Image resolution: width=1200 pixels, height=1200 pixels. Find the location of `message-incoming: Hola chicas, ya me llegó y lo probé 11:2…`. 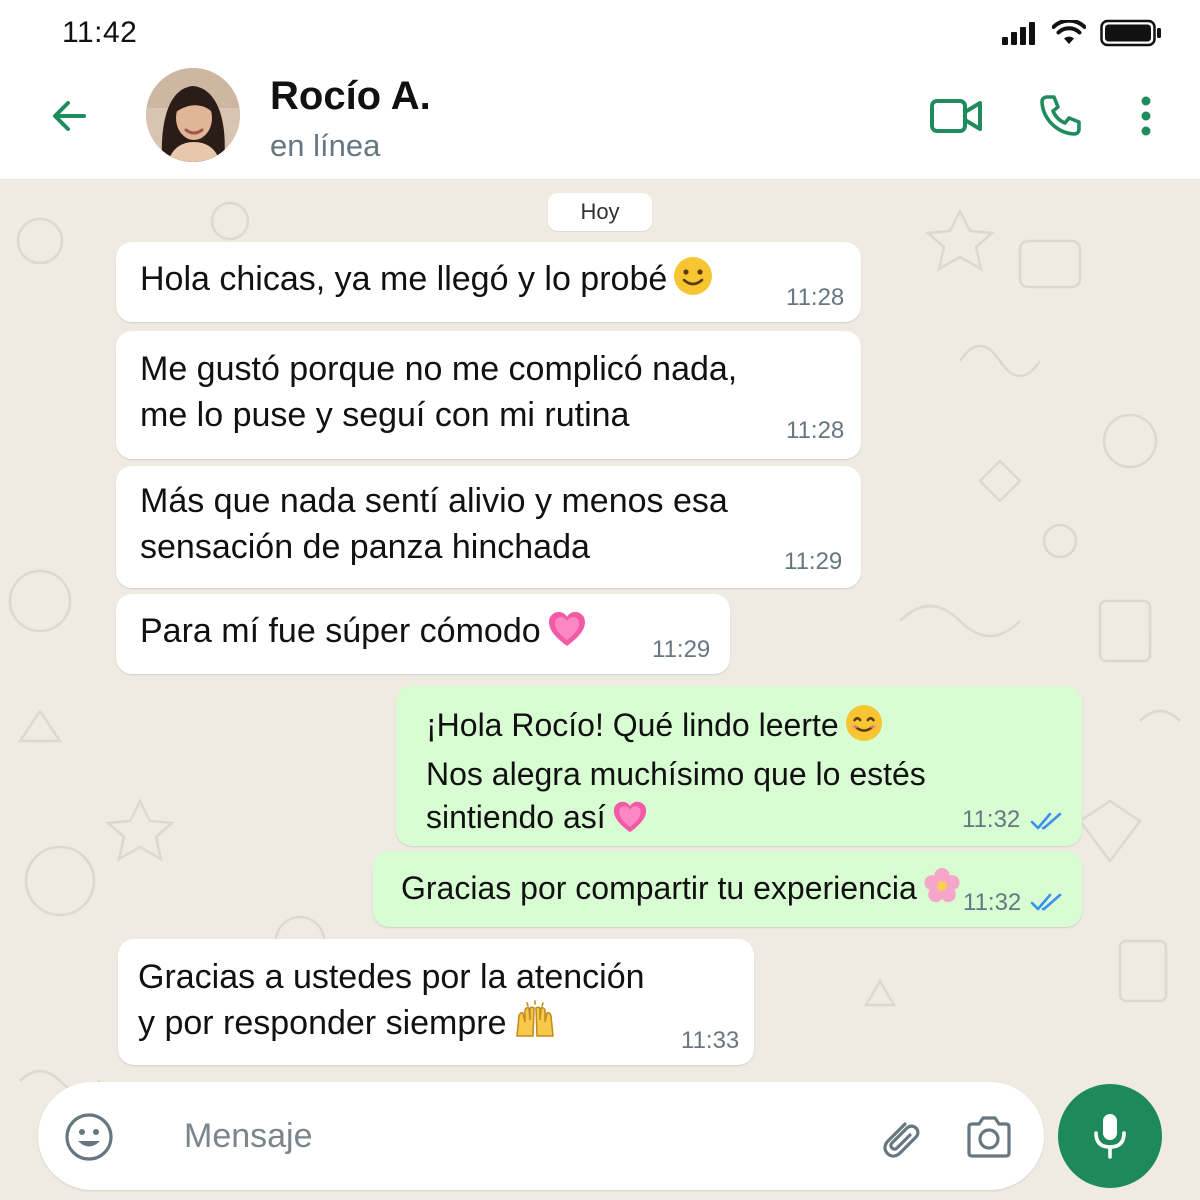

message-incoming: Hola chicas, ya me llegó y lo probé 11:2… is located at coordinates (488, 282).